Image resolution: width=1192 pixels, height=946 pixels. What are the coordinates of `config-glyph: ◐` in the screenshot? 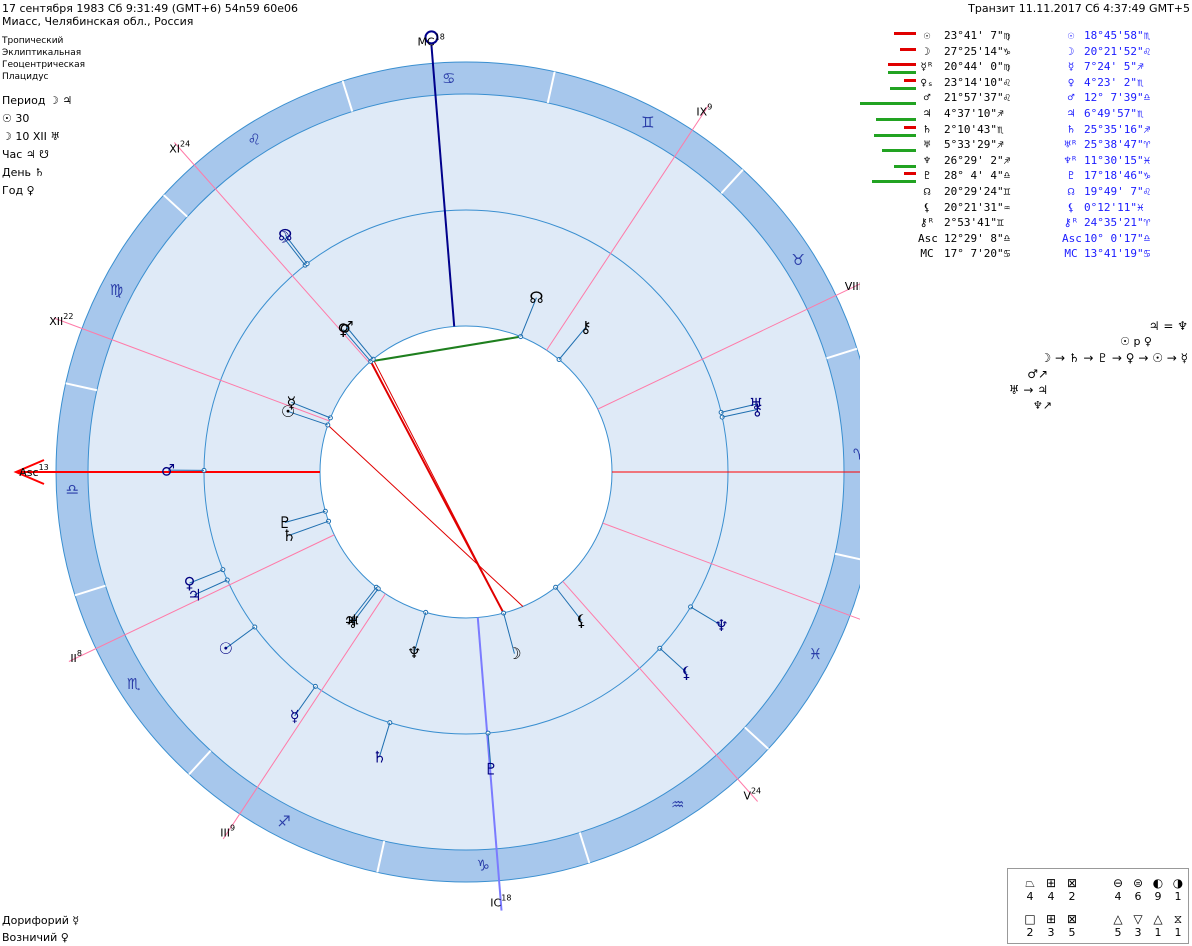 It's located at (1158, 883).